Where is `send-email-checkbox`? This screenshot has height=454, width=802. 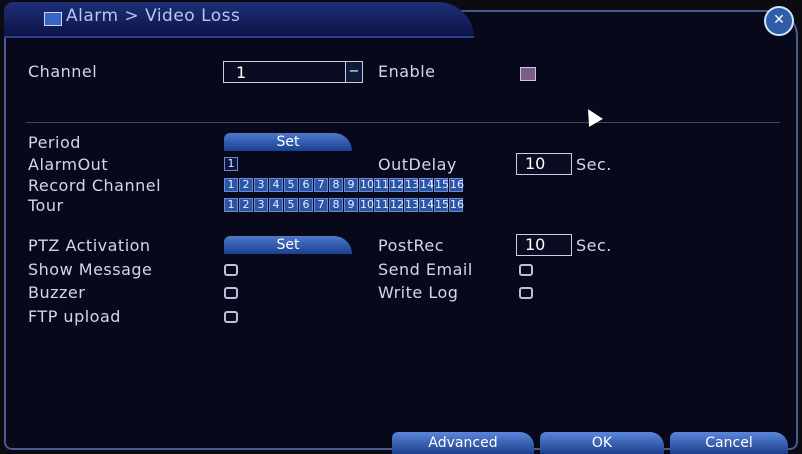
send-email-checkbox is located at coordinates (526, 270).